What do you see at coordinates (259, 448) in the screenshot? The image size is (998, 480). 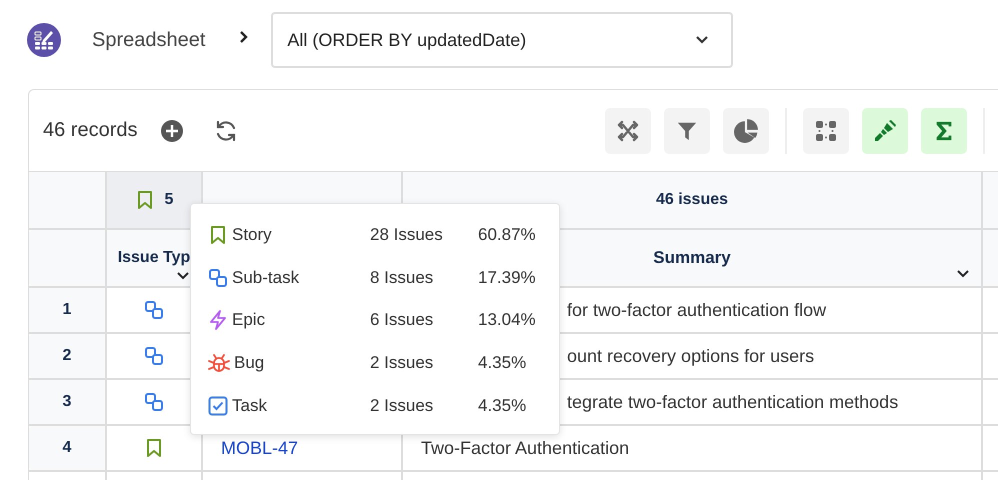 I see `issue-key-link: MOBL-47` at bounding box center [259, 448].